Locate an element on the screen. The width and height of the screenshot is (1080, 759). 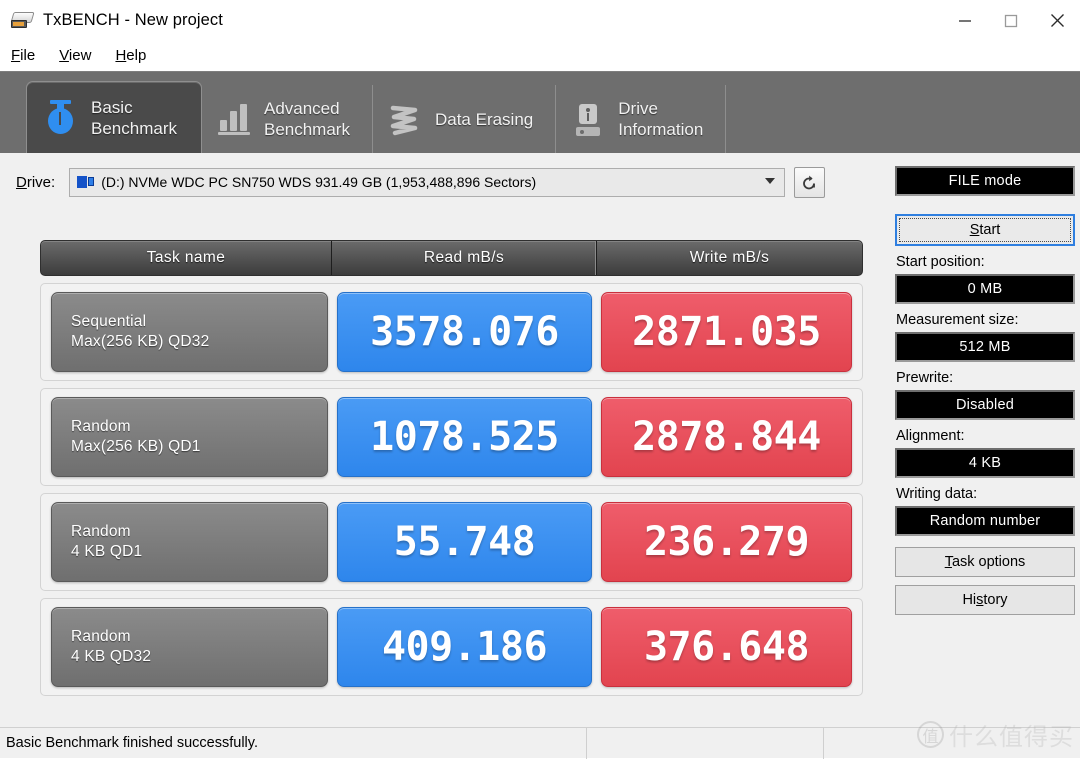
refresh-icon is located at coordinates (809, 182).